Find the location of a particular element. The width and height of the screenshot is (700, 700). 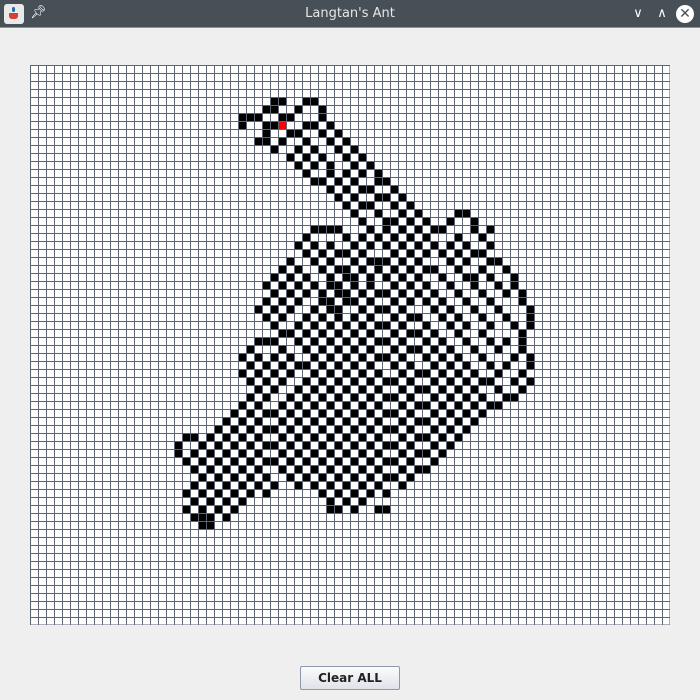

pin-icon: 📌︎ is located at coordinates (38, 13).